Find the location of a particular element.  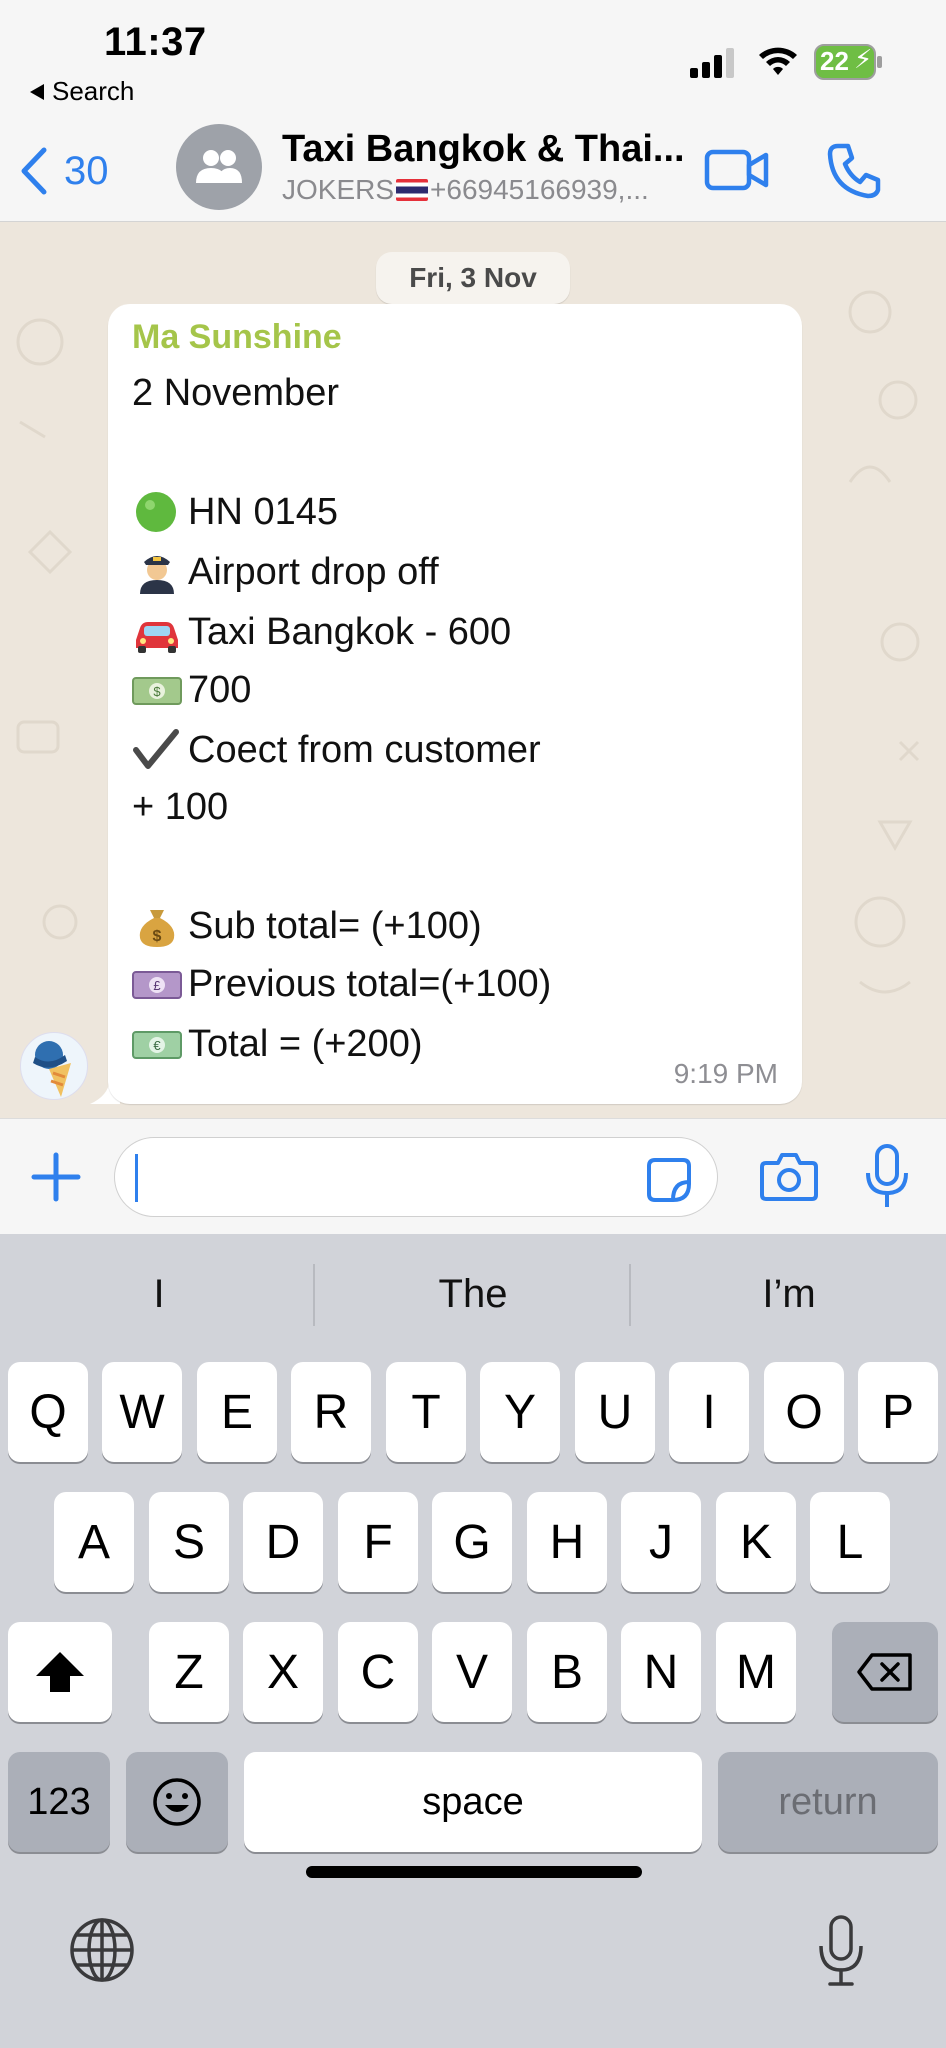

message-line: HN 0145 is located at coordinates (235, 512).